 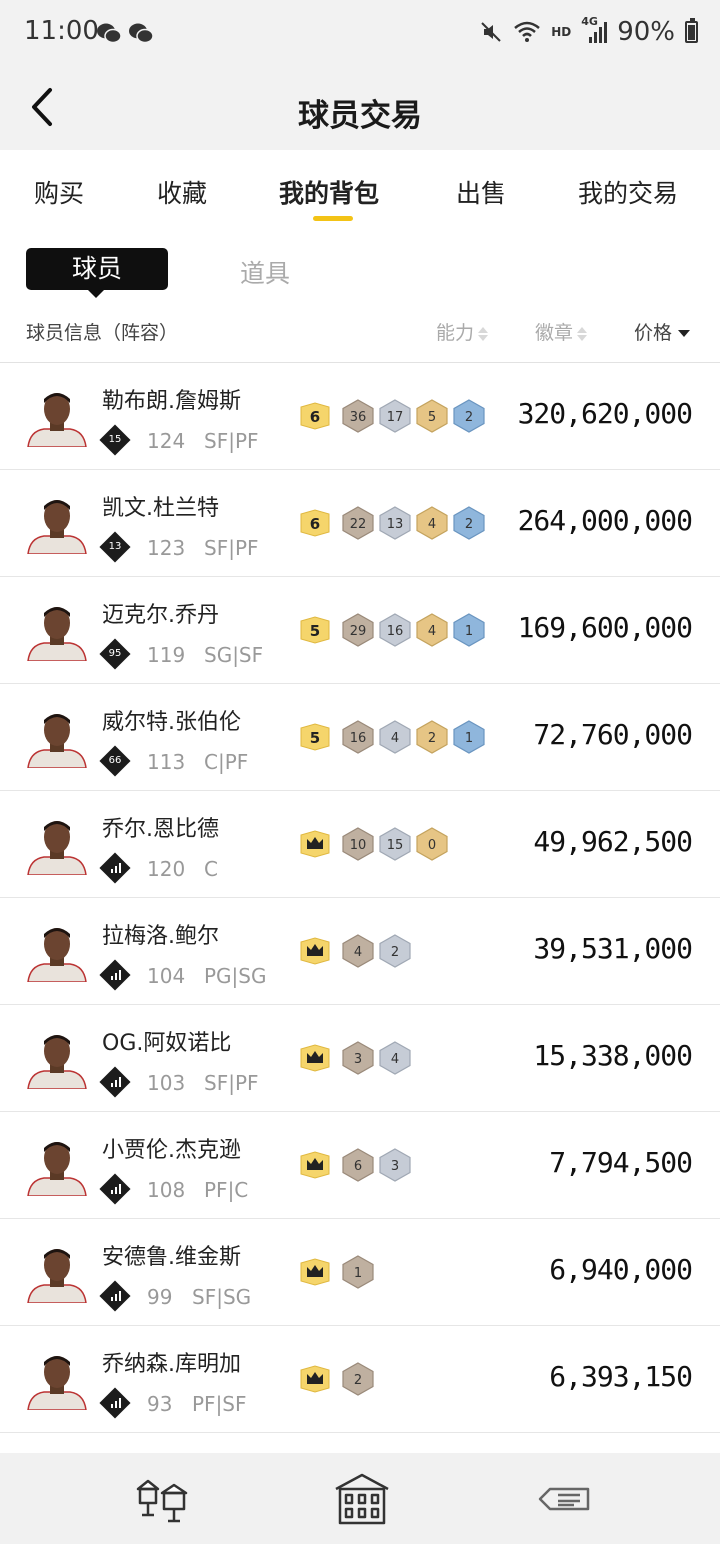 What do you see at coordinates (96, 293) in the screenshot?
I see `segment-pointer` at bounding box center [96, 293].